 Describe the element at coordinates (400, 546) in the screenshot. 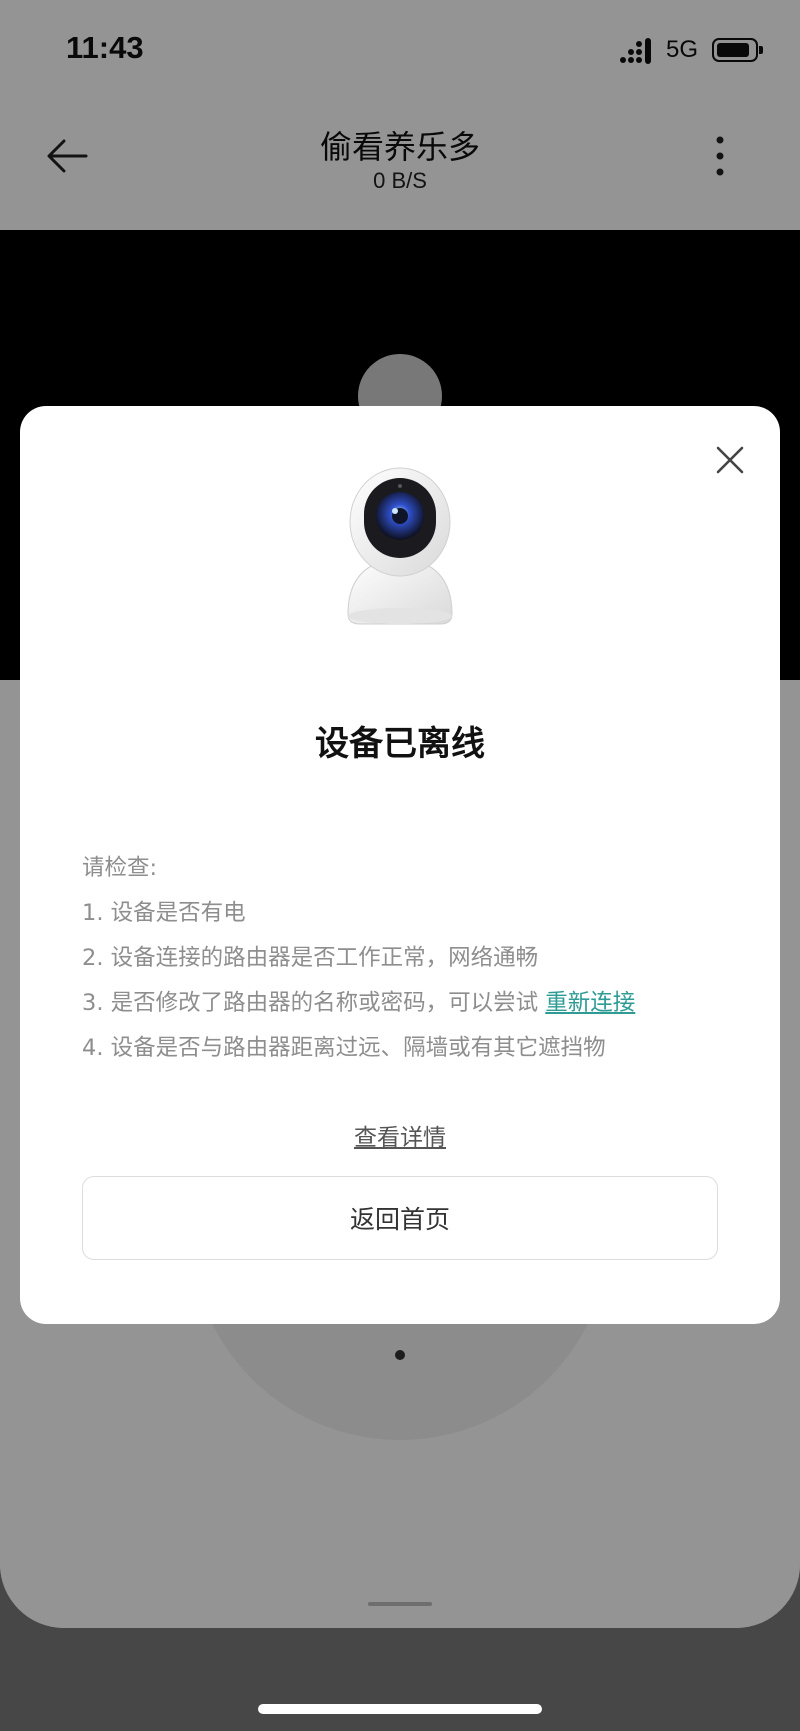

I see `security-camera-icon` at that location.